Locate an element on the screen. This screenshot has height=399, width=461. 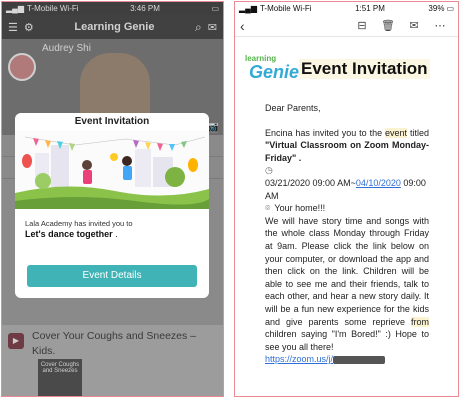
news-post-title: Cover Your Coughs and Sneezes – Kids. is located at coordinates (114, 343).